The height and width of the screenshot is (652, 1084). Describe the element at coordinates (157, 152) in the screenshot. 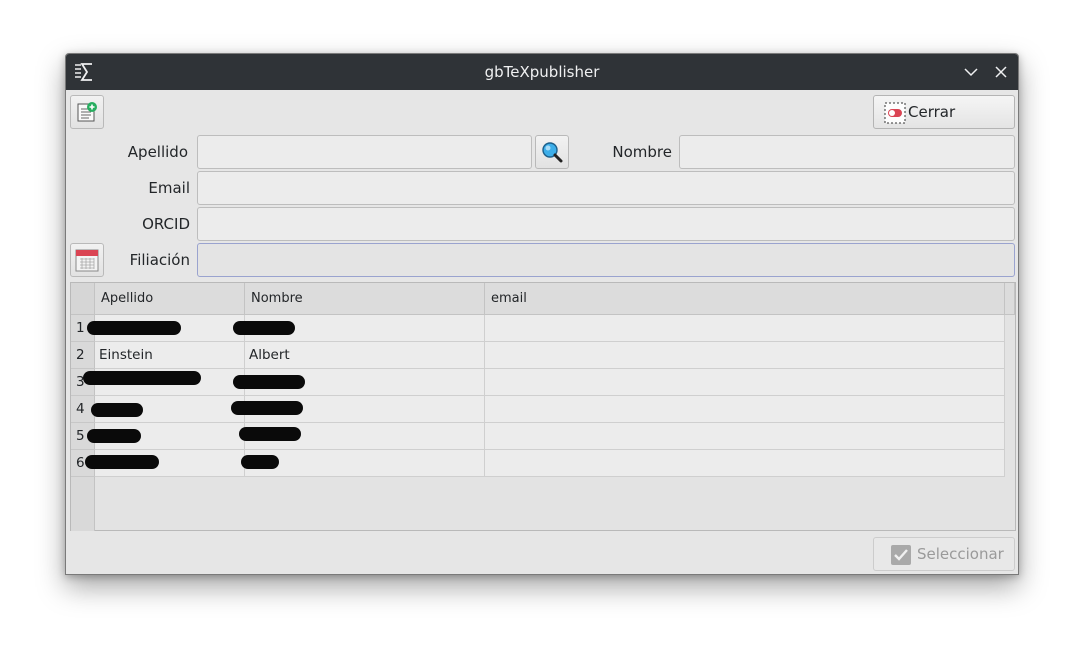

I see `surname-label: Apellido` at that location.